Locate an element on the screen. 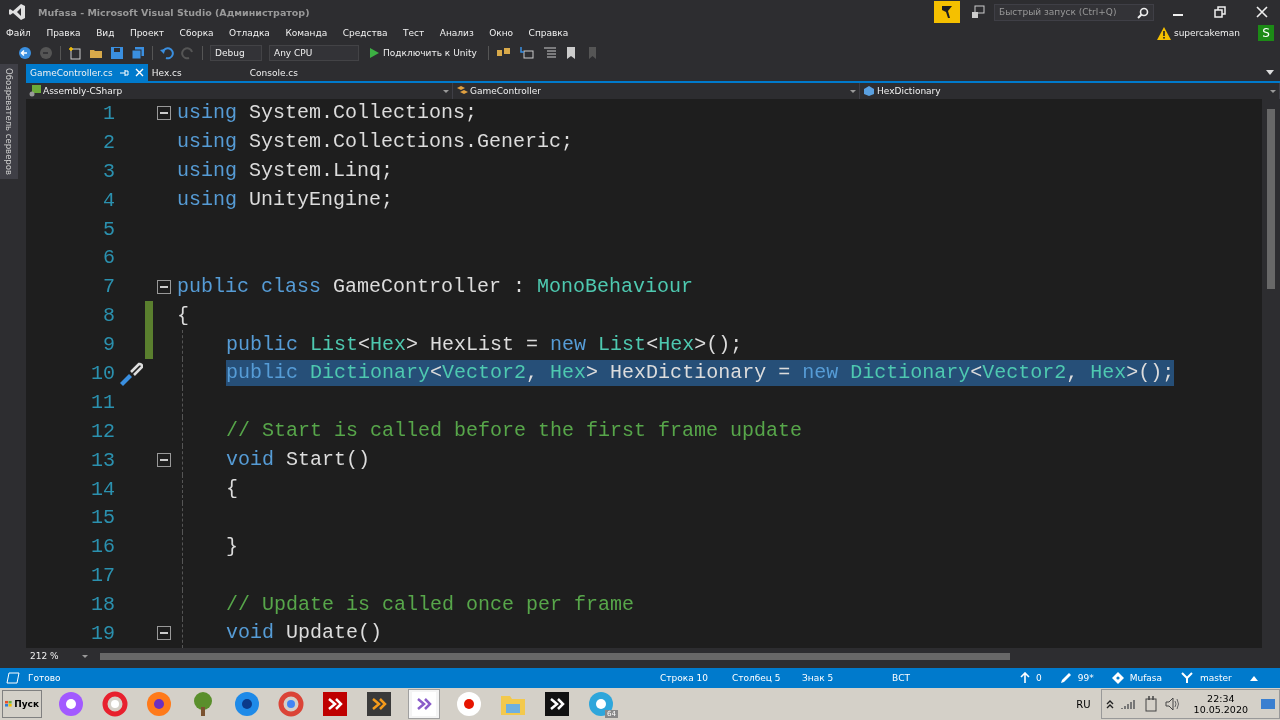 Image resolution: width=1280 pixels, height=720 pixels. repository-name: Mufasa is located at coordinates (1146, 678).